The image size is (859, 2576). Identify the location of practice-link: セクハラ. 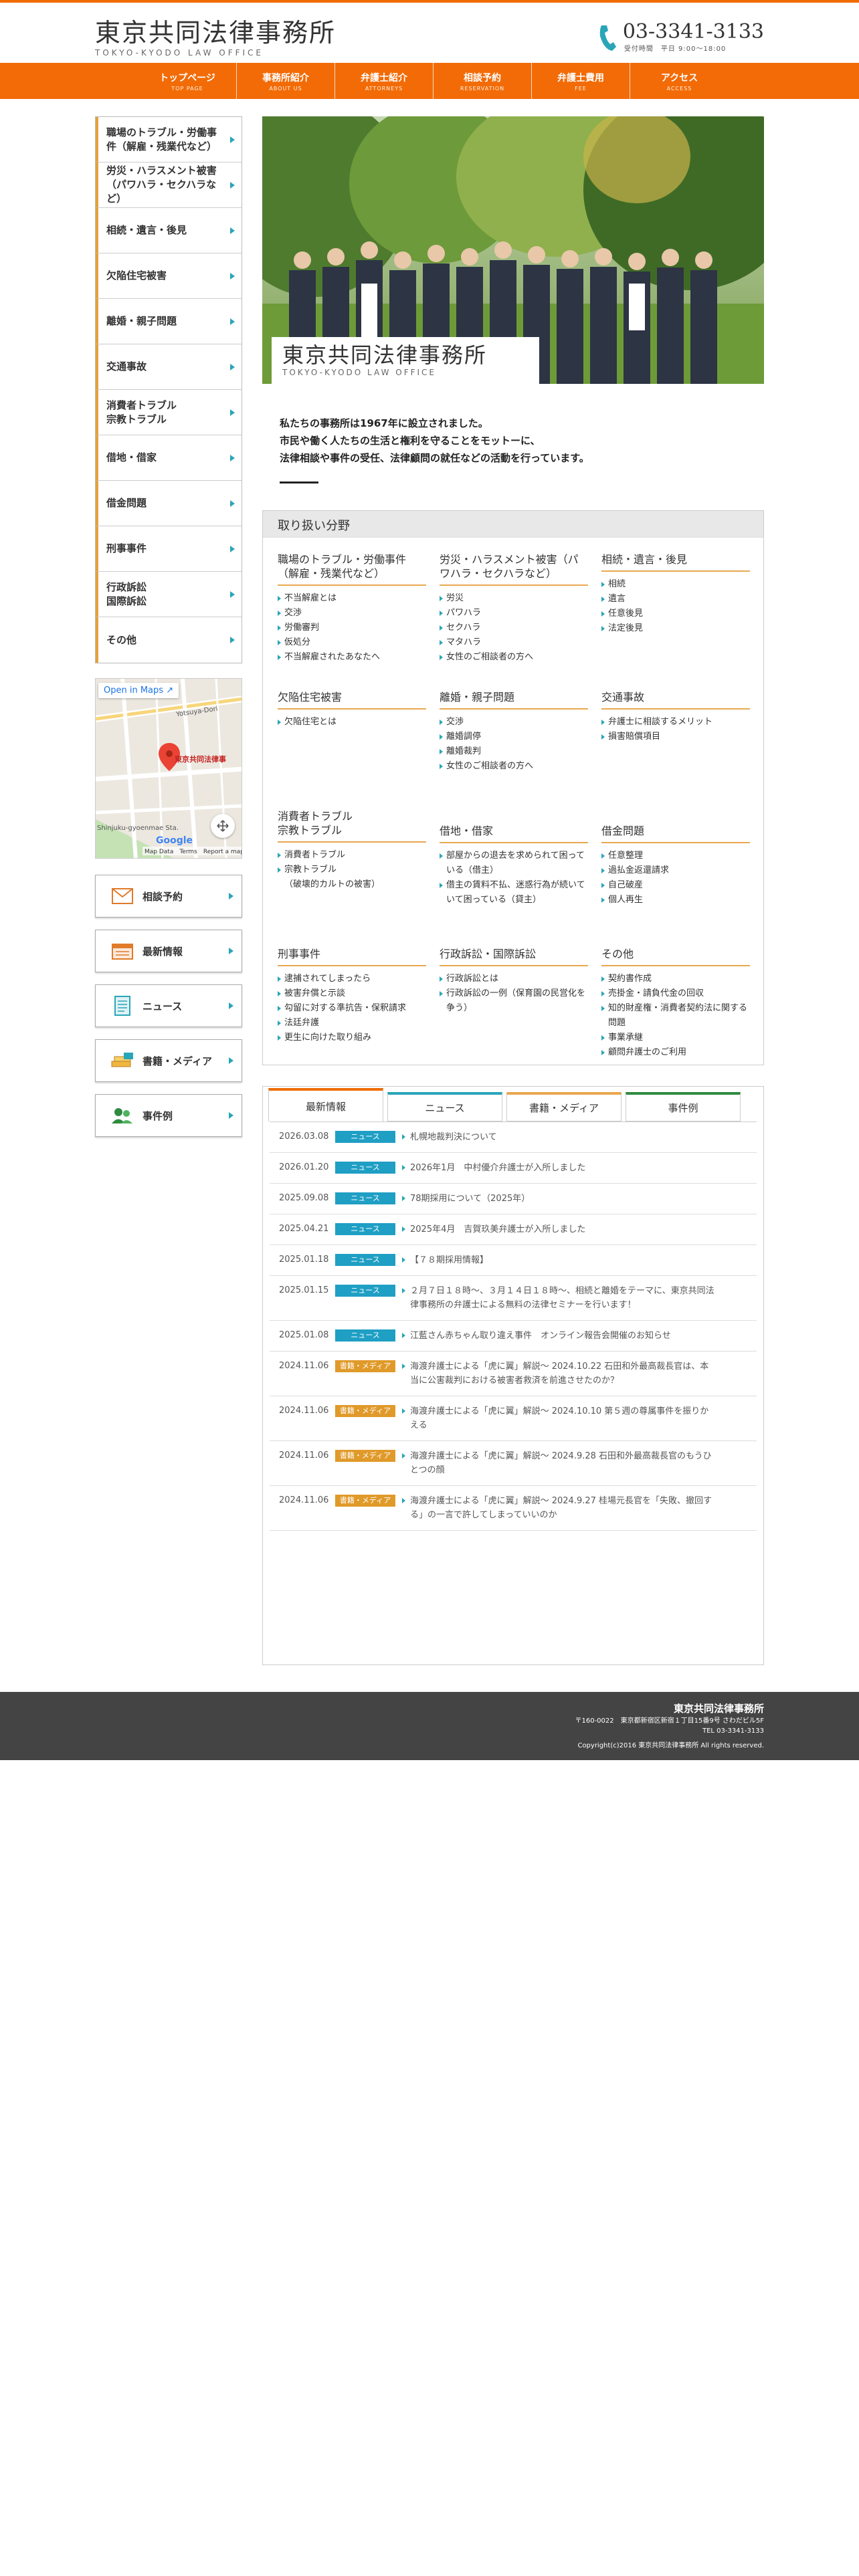
(514, 628).